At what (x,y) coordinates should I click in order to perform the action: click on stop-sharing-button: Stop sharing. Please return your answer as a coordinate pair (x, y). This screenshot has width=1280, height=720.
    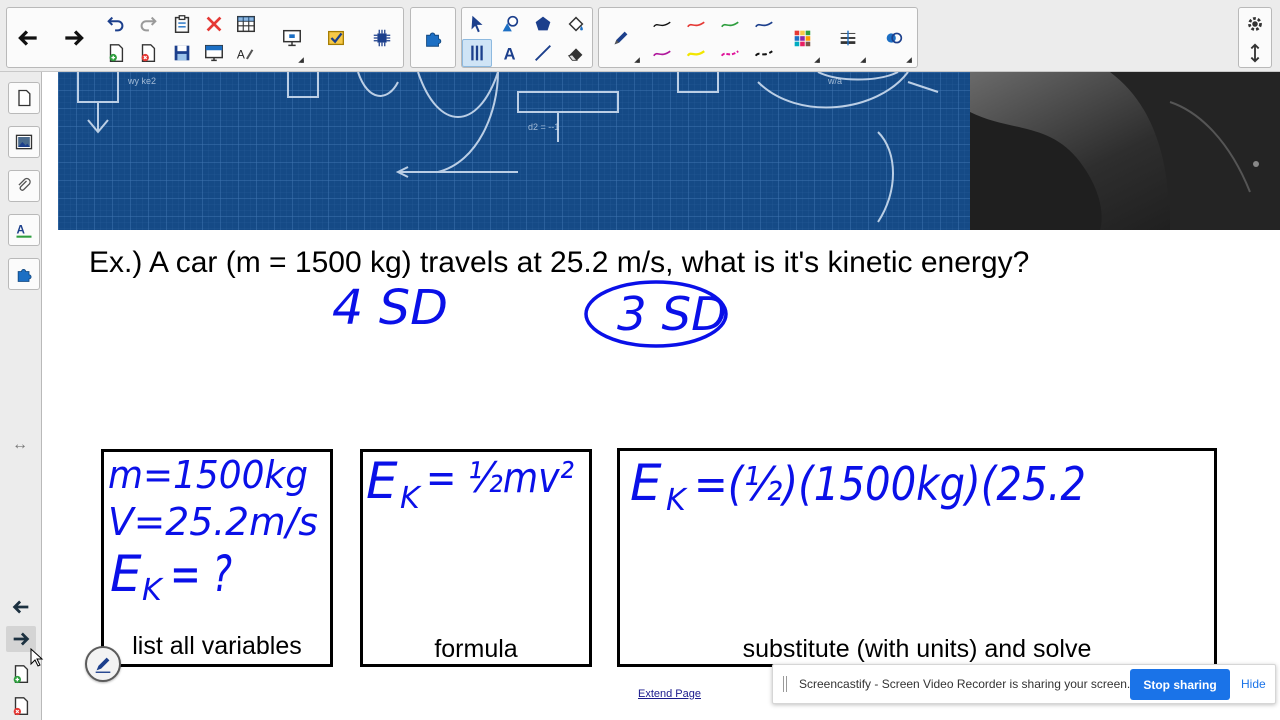
    Looking at the image, I should click on (1180, 684).